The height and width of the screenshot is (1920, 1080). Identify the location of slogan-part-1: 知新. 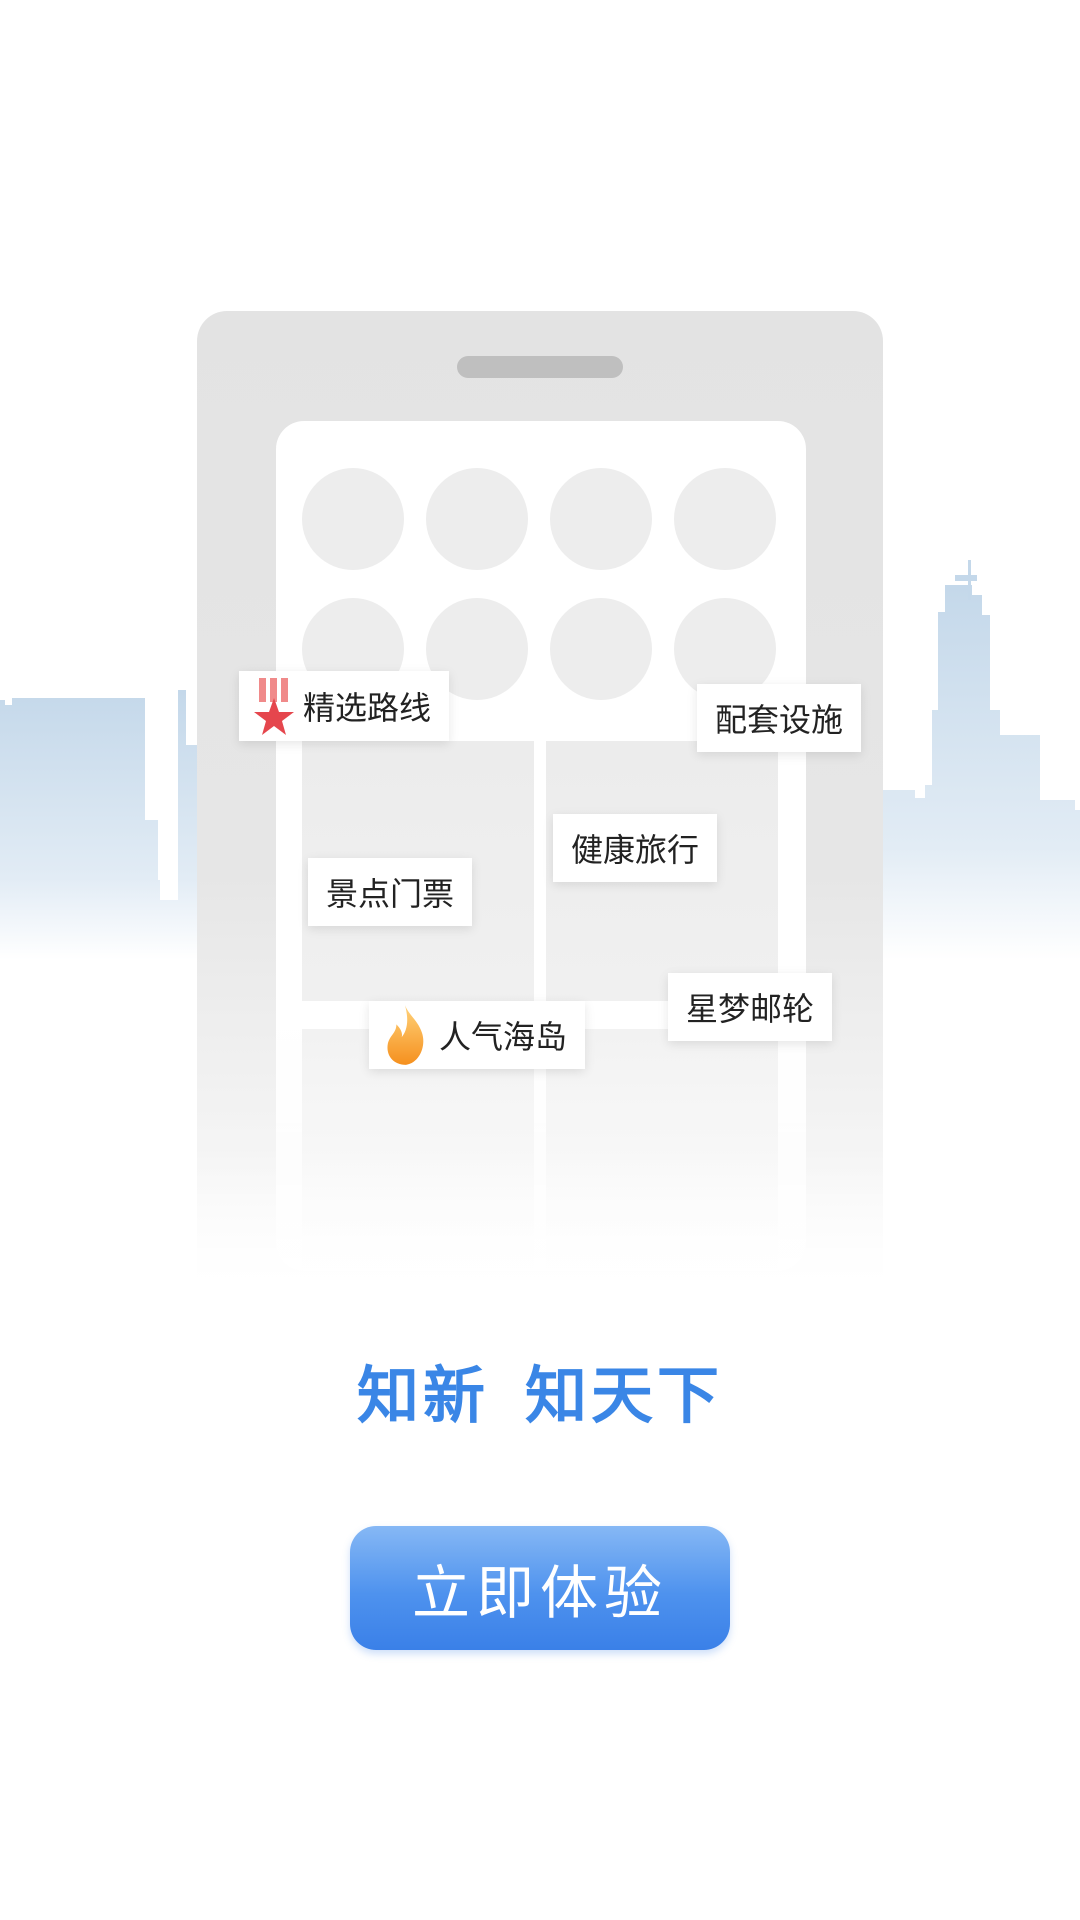
(422, 1395).